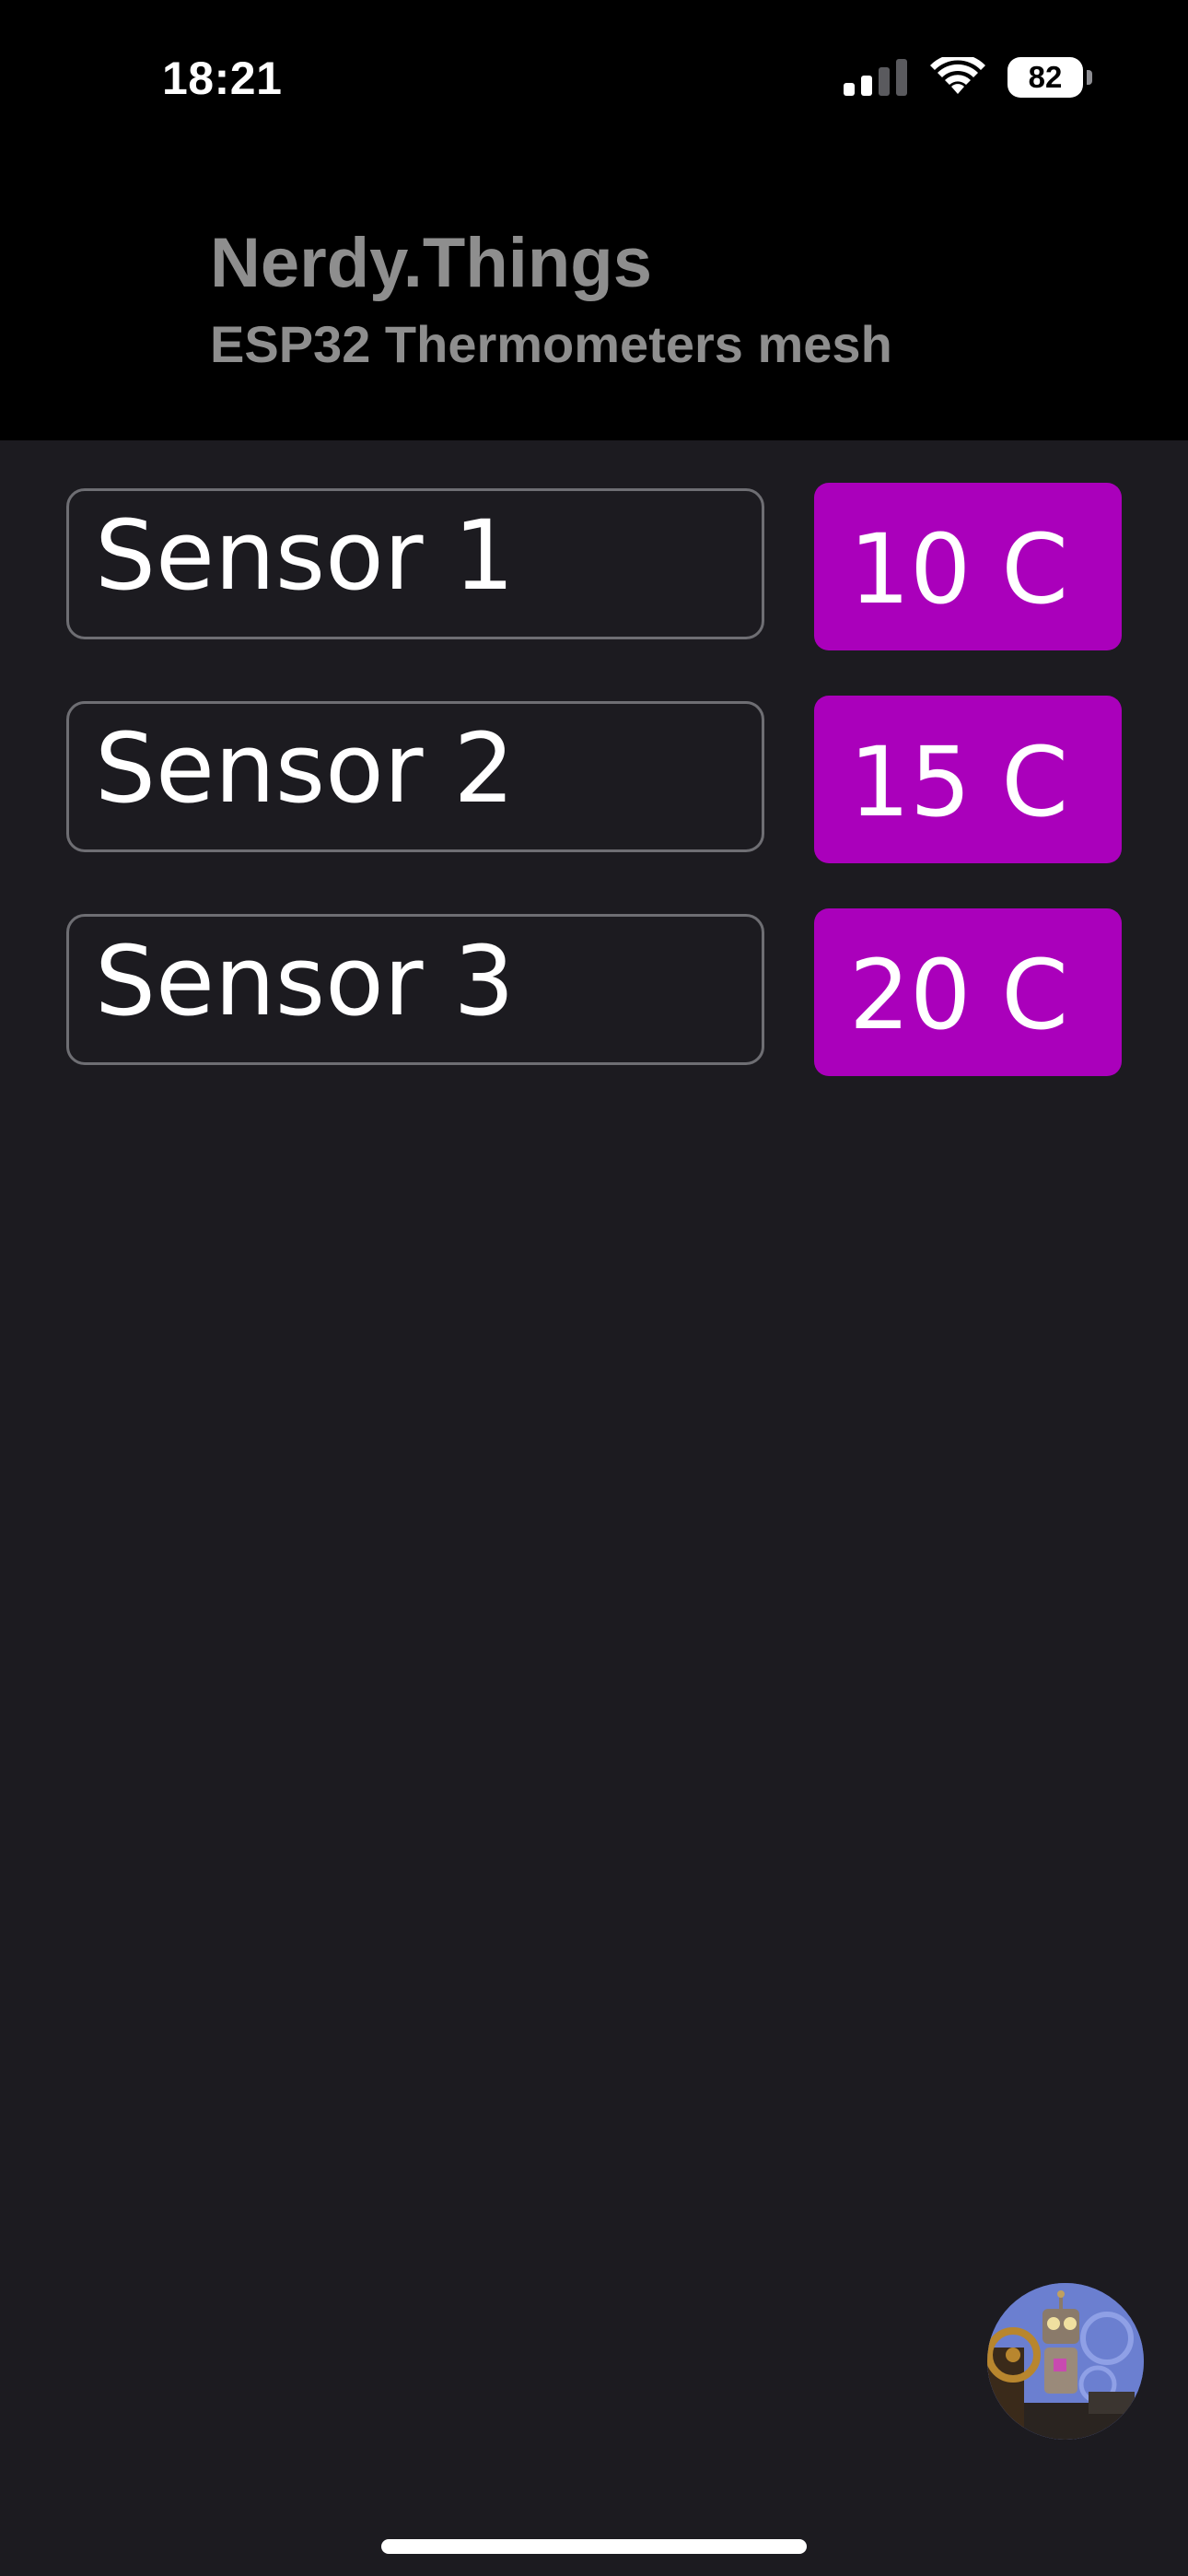  I want to click on temperature-value: 20 C, so click(959, 995).